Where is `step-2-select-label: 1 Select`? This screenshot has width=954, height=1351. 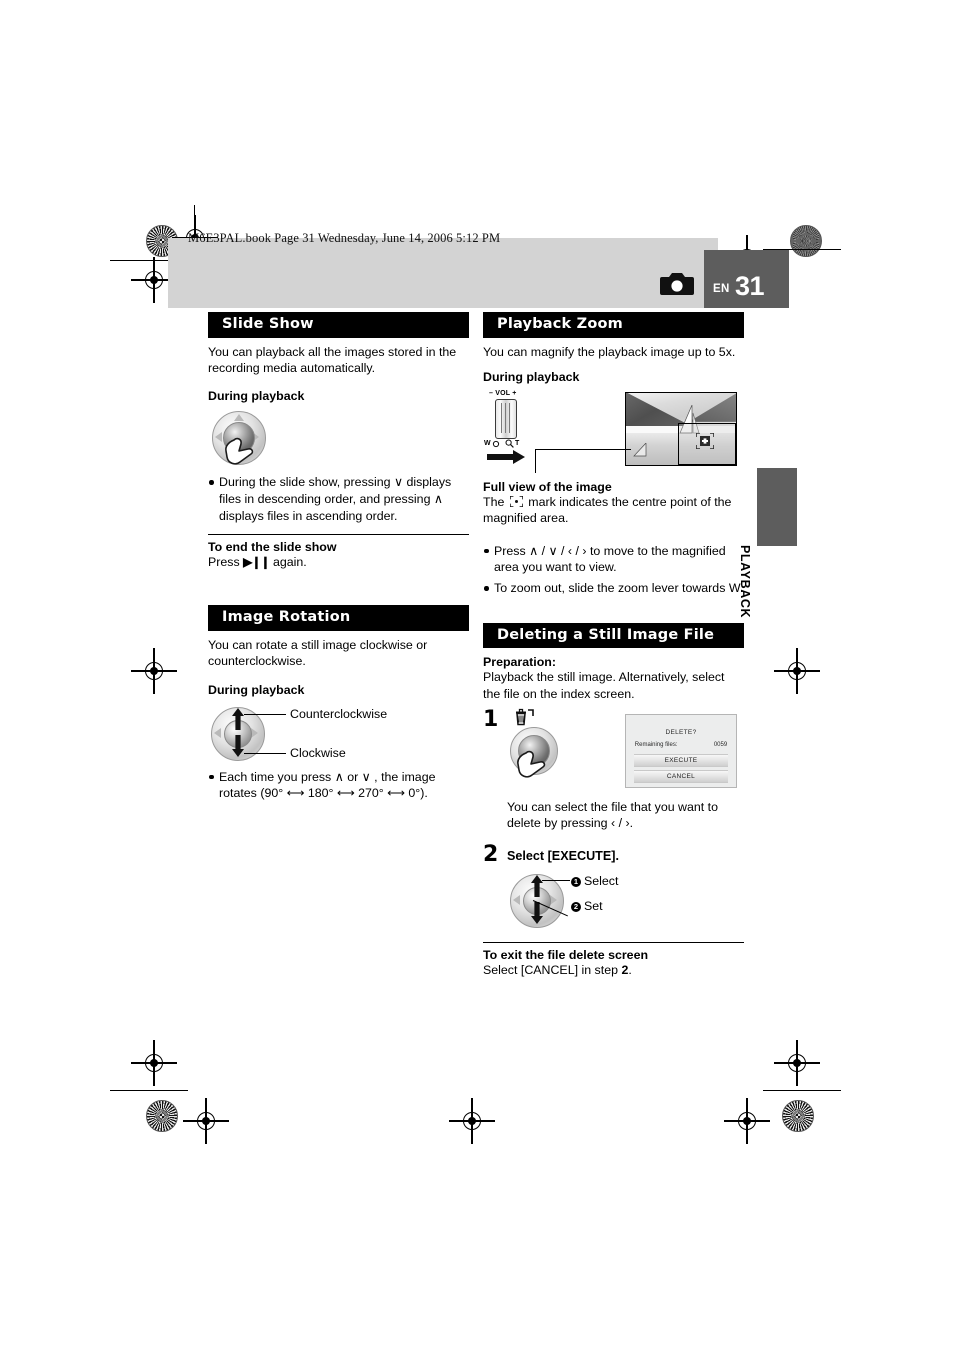
step-2-select-label: 1 Select is located at coordinates (594, 881).